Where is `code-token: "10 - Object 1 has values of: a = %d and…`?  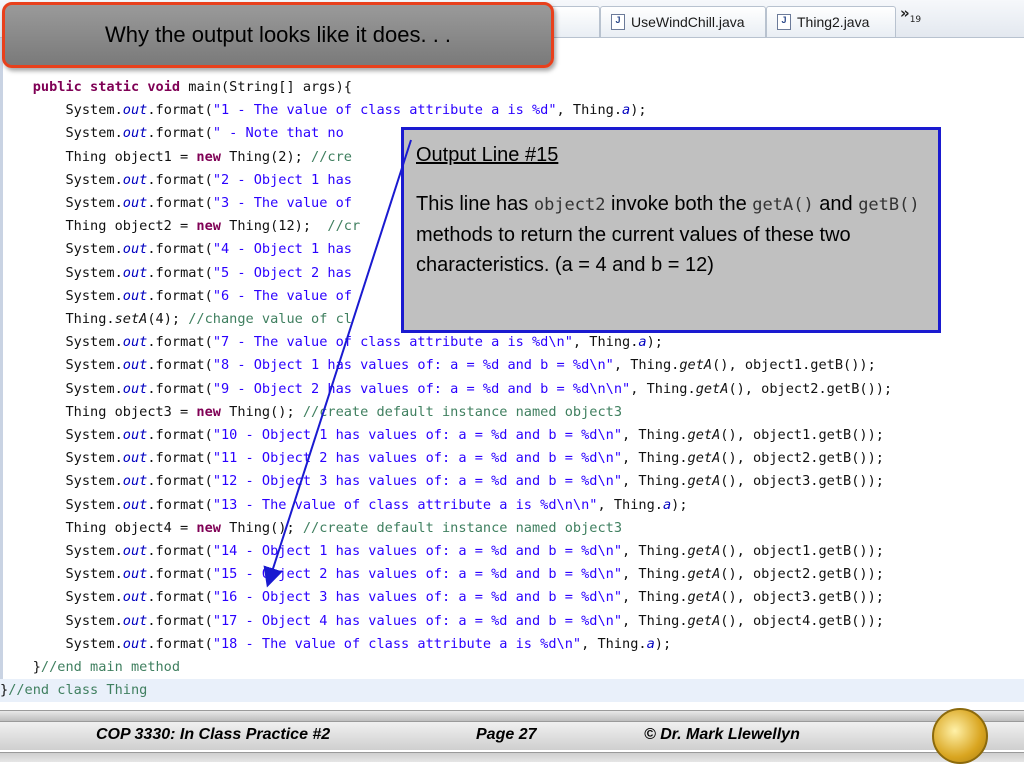
code-token: "10 - Object 1 has values of: a = %d and… is located at coordinates (417, 435).